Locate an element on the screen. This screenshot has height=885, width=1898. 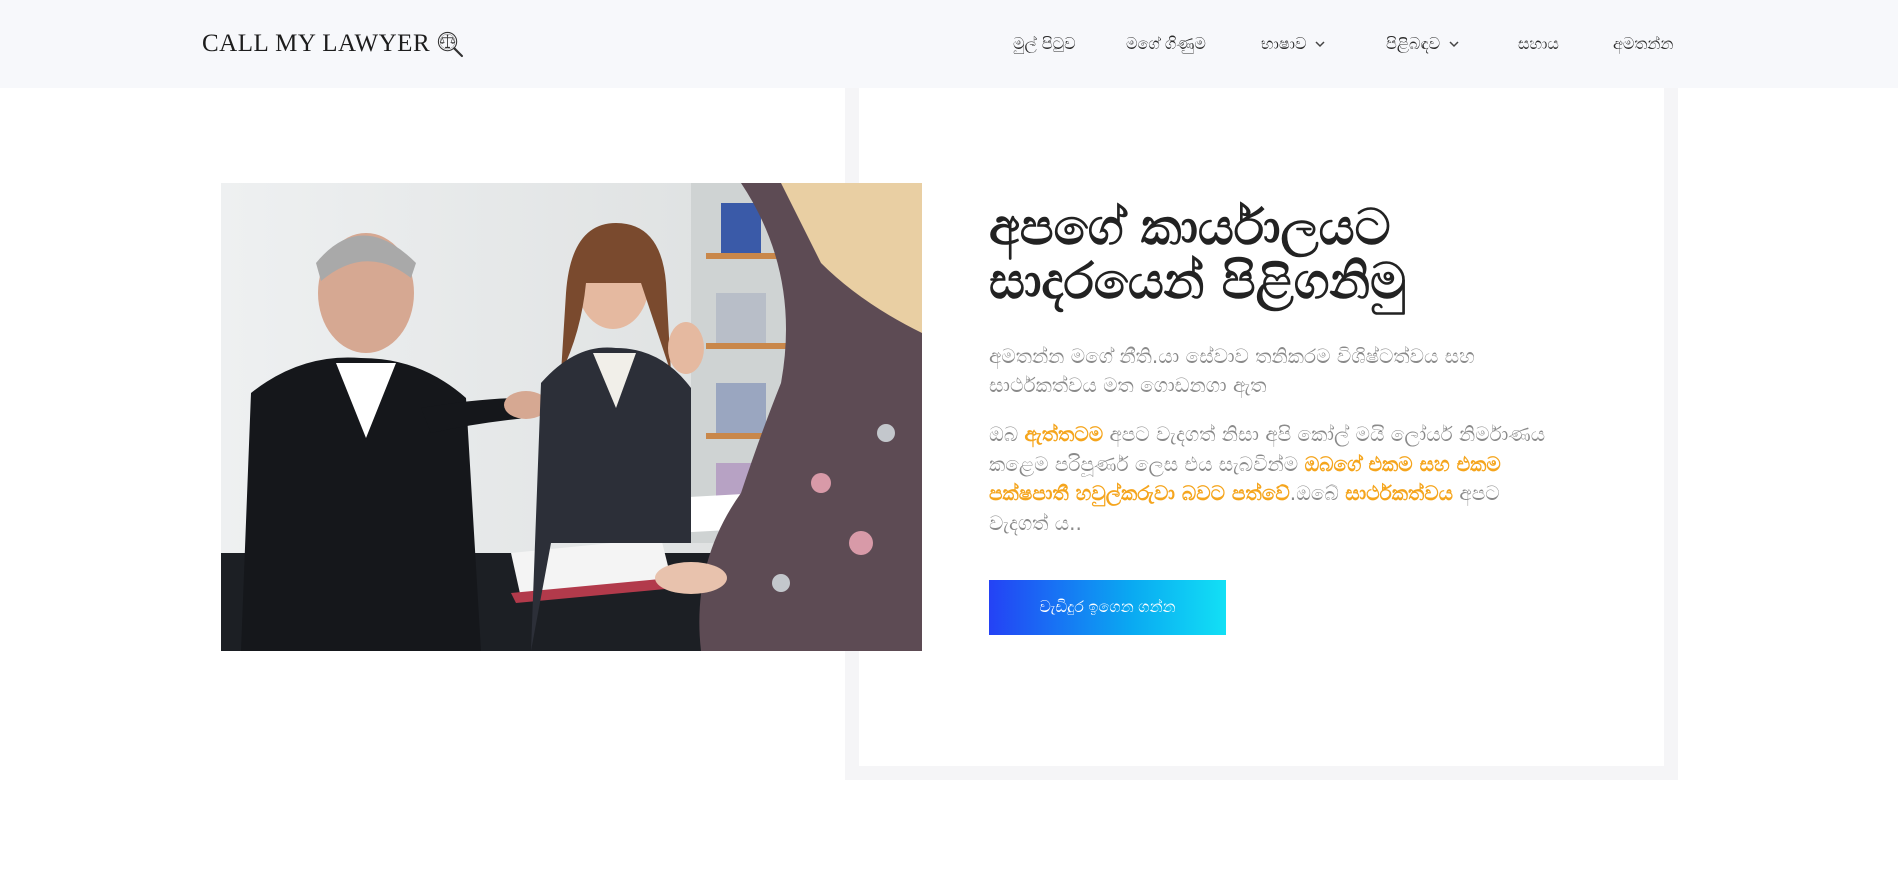
nav-item-language: භාෂාව is located at coordinates (1293, 44).